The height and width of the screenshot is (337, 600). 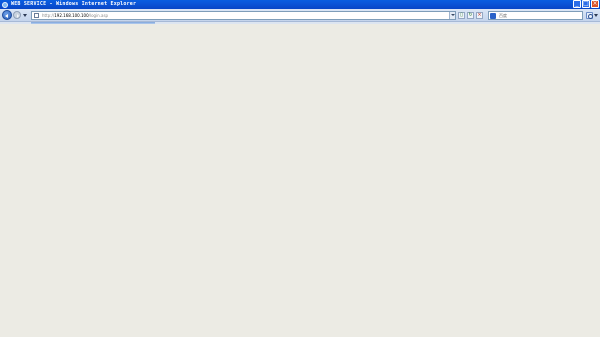 What do you see at coordinates (470, 15) in the screenshot?
I see `refresh-button: ↻` at bounding box center [470, 15].